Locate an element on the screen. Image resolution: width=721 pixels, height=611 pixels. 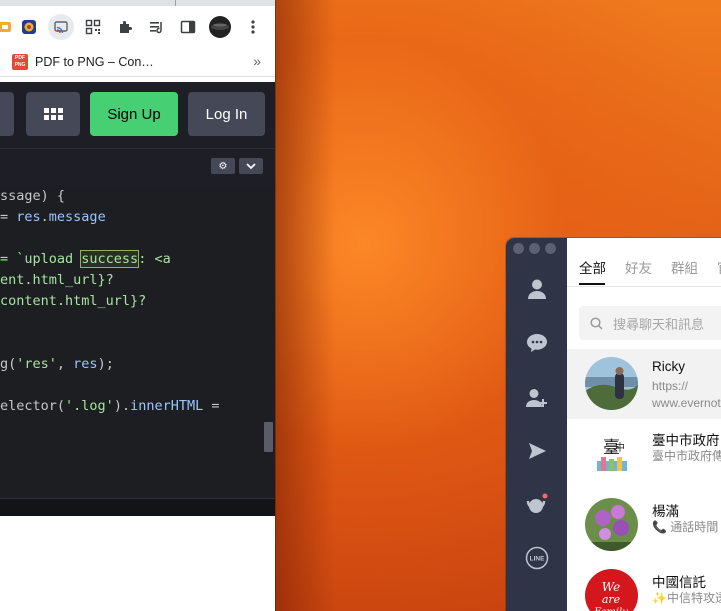
editor-header: ⚙ is located at coordinates (137, 167).